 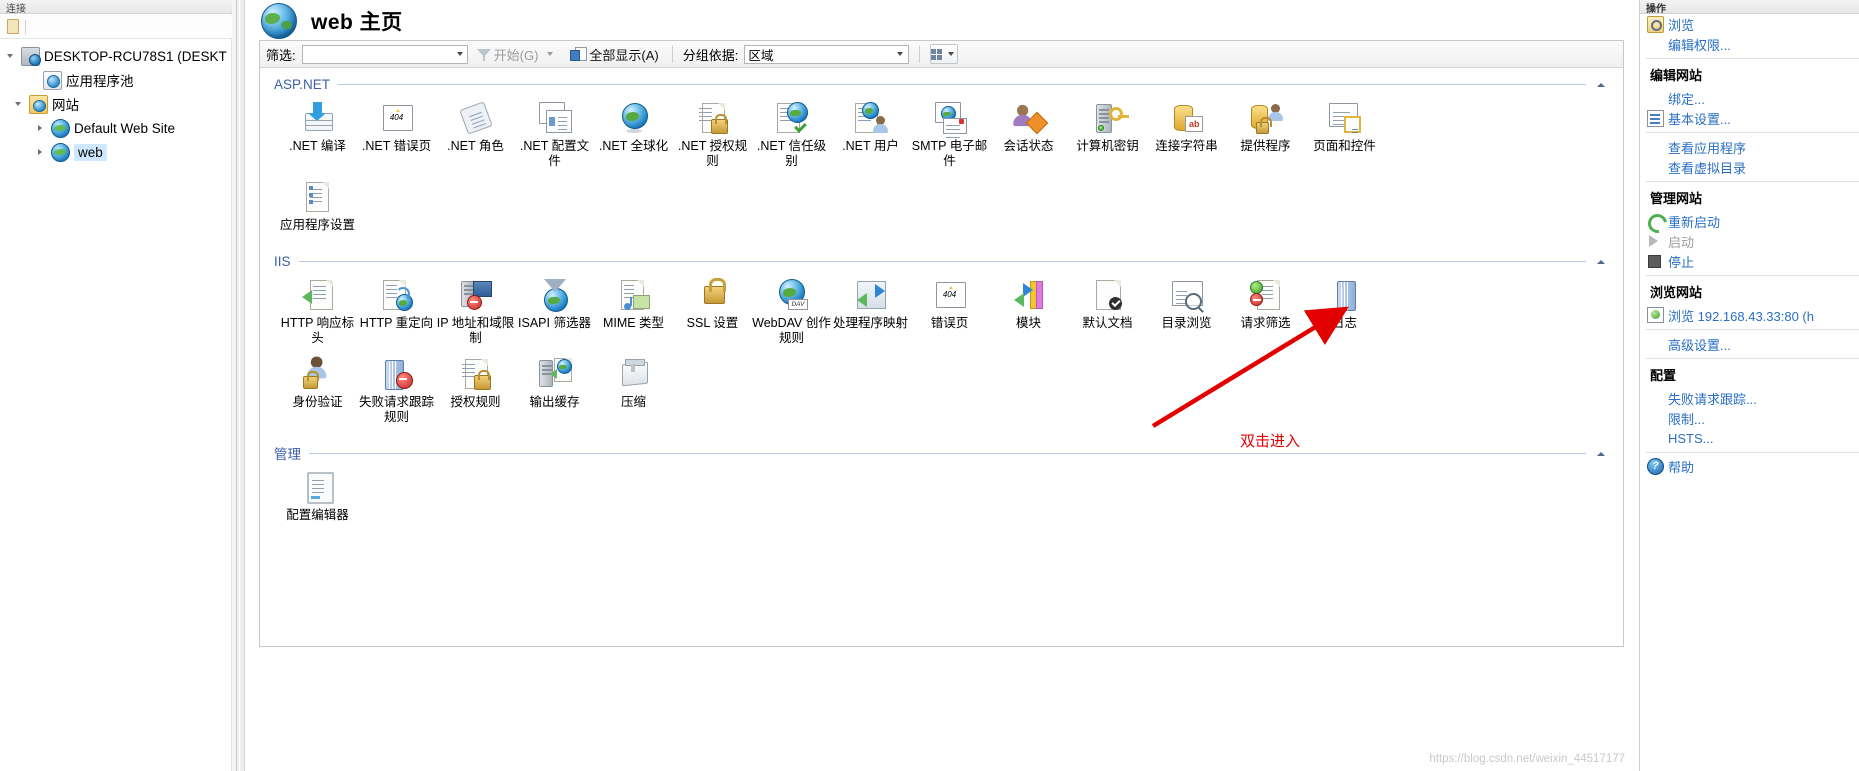 What do you see at coordinates (949, 310) in the screenshot?
I see `feature-error-pages: 404 错误页` at bounding box center [949, 310].